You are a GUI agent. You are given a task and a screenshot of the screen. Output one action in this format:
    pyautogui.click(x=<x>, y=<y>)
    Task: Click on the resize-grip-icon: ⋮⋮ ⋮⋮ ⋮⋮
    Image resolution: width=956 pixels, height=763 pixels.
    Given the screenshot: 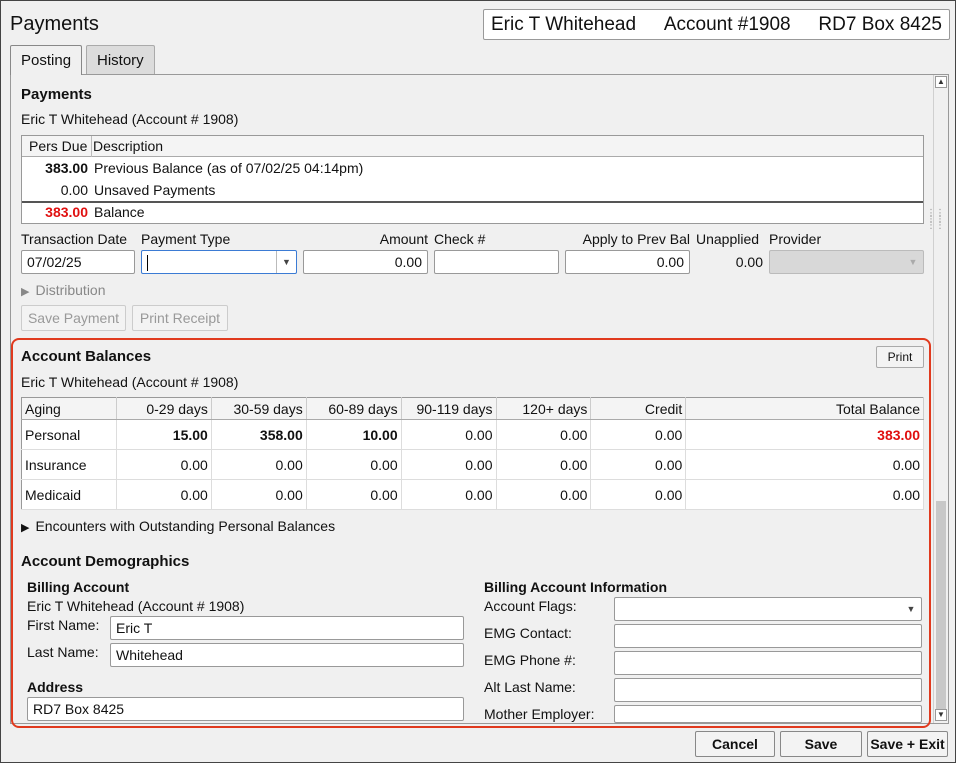 What is the action you would take?
    pyautogui.click(x=935, y=220)
    